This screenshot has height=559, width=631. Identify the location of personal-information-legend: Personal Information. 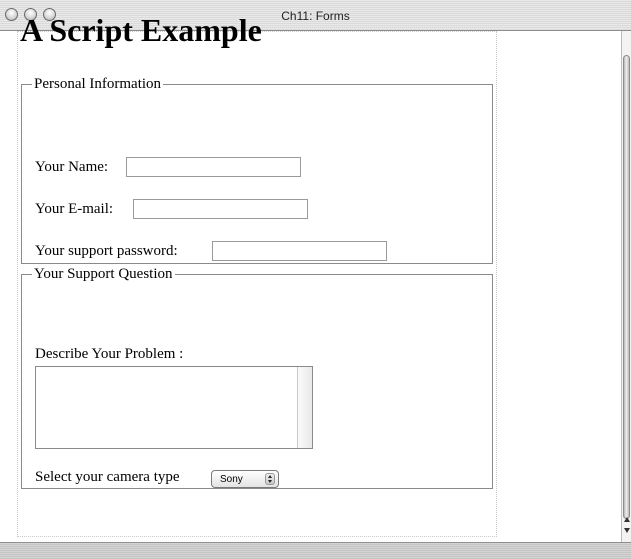
(98, 84).